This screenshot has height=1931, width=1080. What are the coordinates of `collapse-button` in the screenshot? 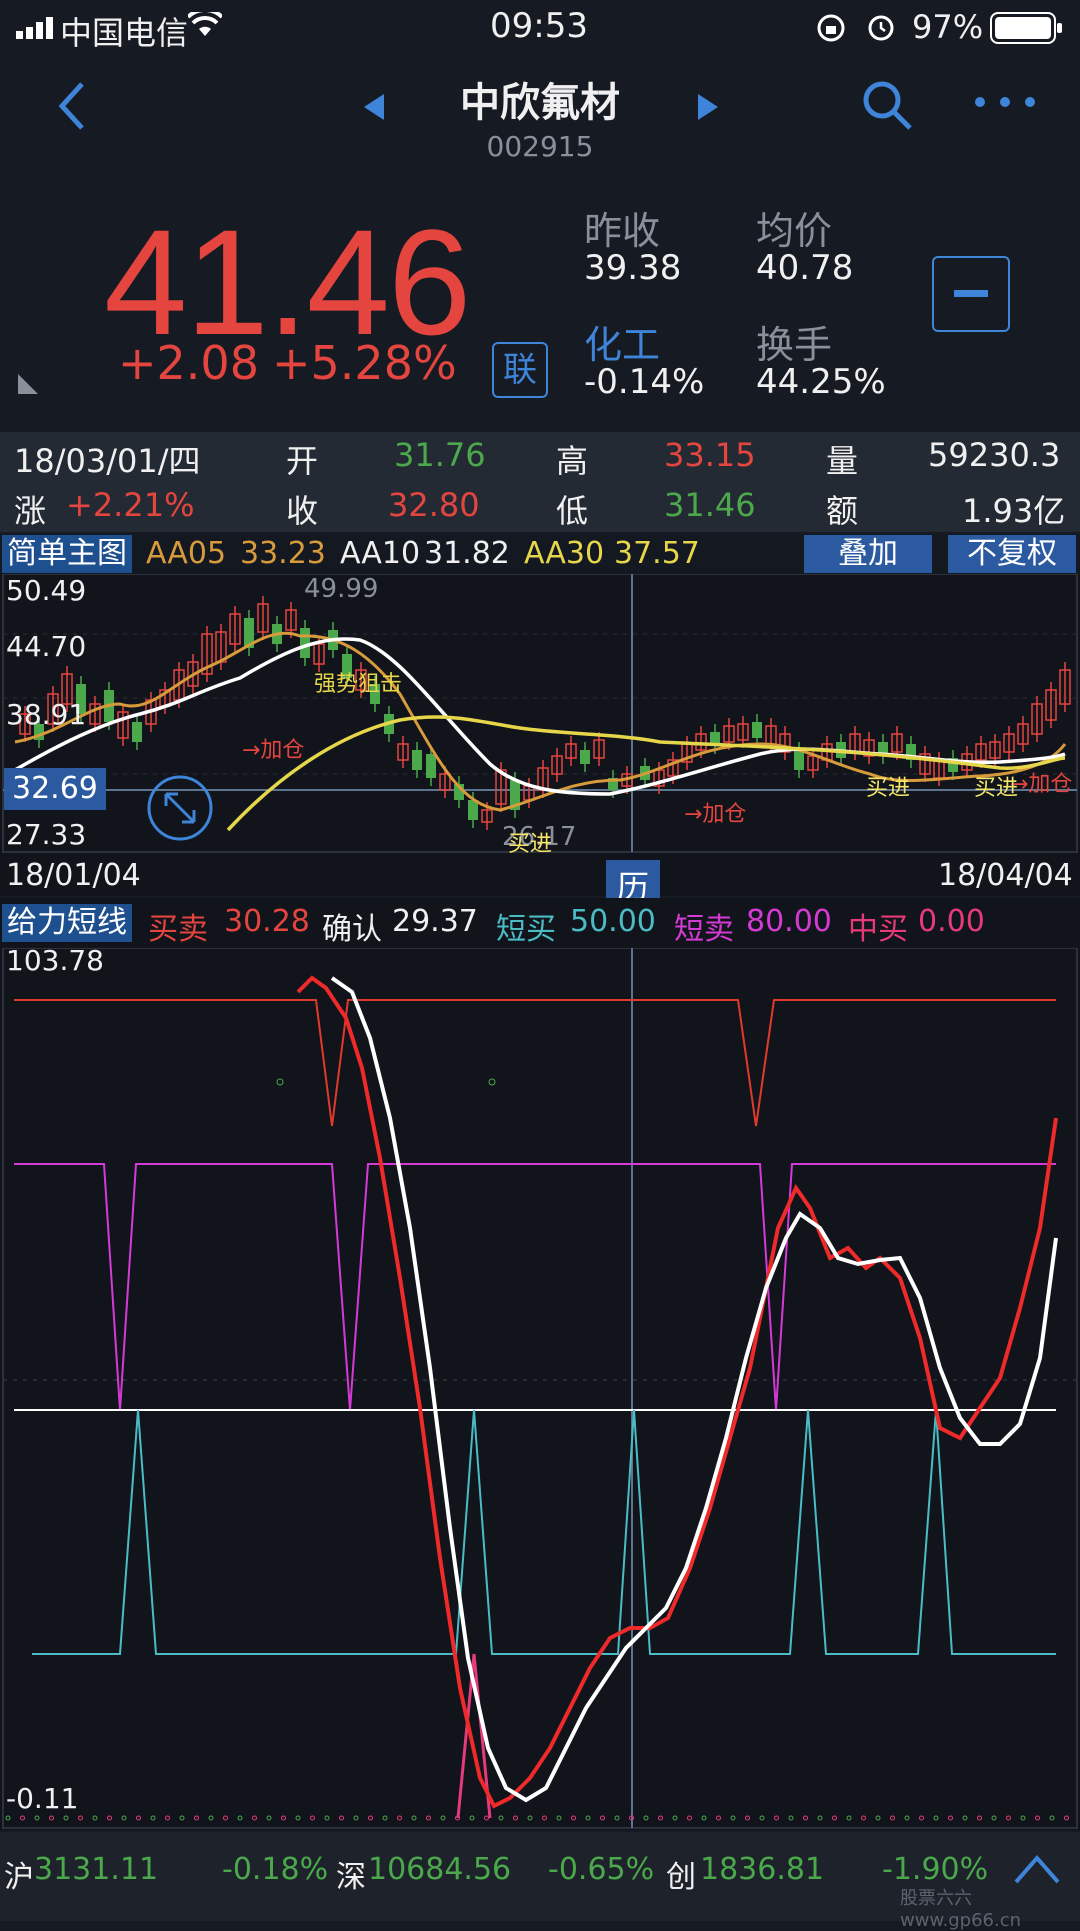 It's located at (971, 294).